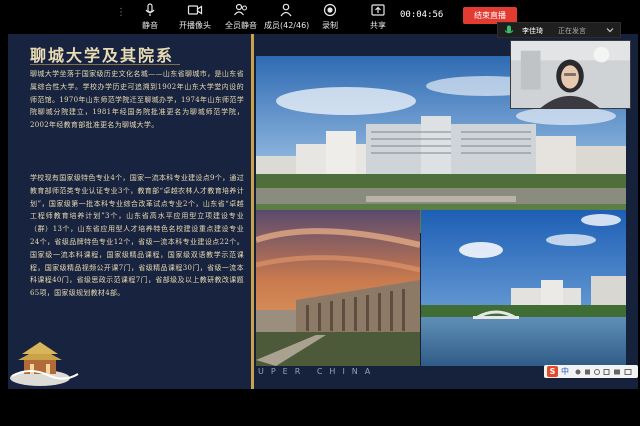  What do you see at coordinates (330, 10) in the screenshot?
I see `record-icon` at bounding box center [330, 10].